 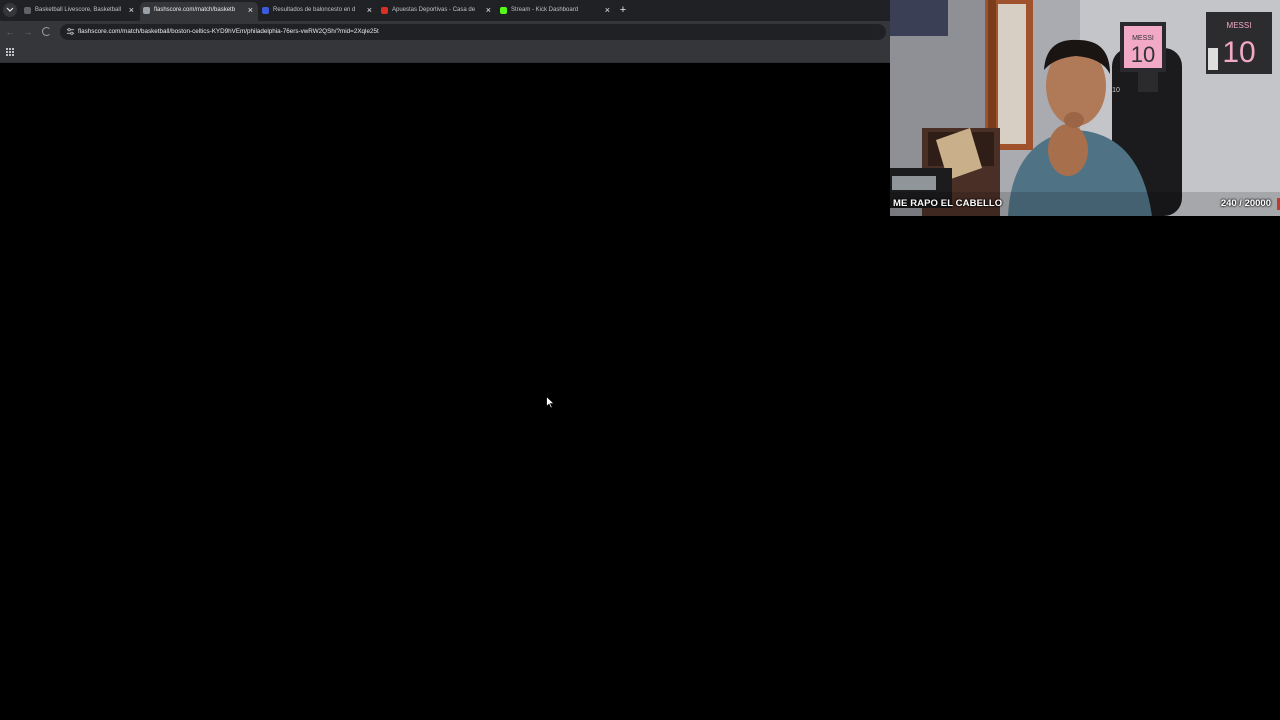 I want to click on loading-spinner-icon, so click(x=46, y=31).